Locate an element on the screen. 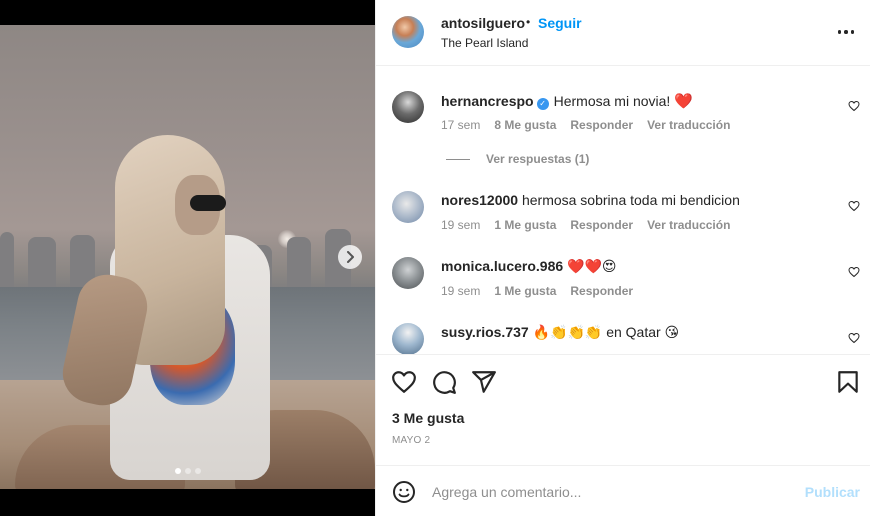 The height and width of the screenshot is (516, 870). comment-meta: 19 sem 1 Me gusta Responder is located at coordinates (537, 291).